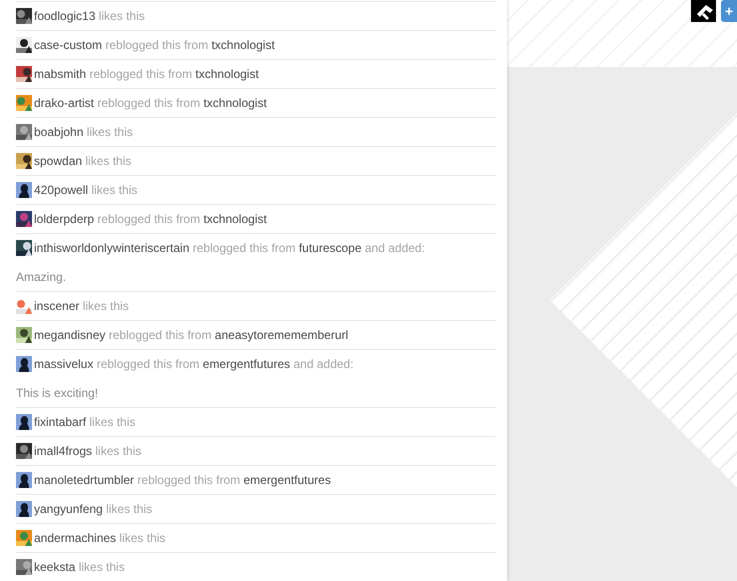  I want to click on username-link: lolderpderp, so click(64, 219).